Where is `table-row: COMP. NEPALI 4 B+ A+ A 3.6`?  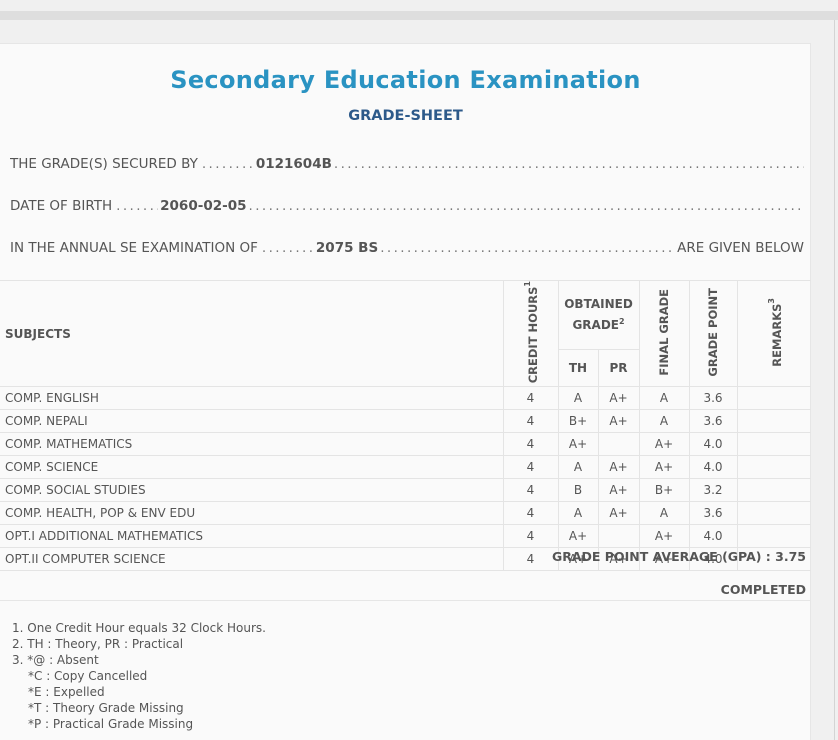 table-row: COMP. NEPALI 4 B+ A+ A 3.6 is located at coordinates (405, 421).